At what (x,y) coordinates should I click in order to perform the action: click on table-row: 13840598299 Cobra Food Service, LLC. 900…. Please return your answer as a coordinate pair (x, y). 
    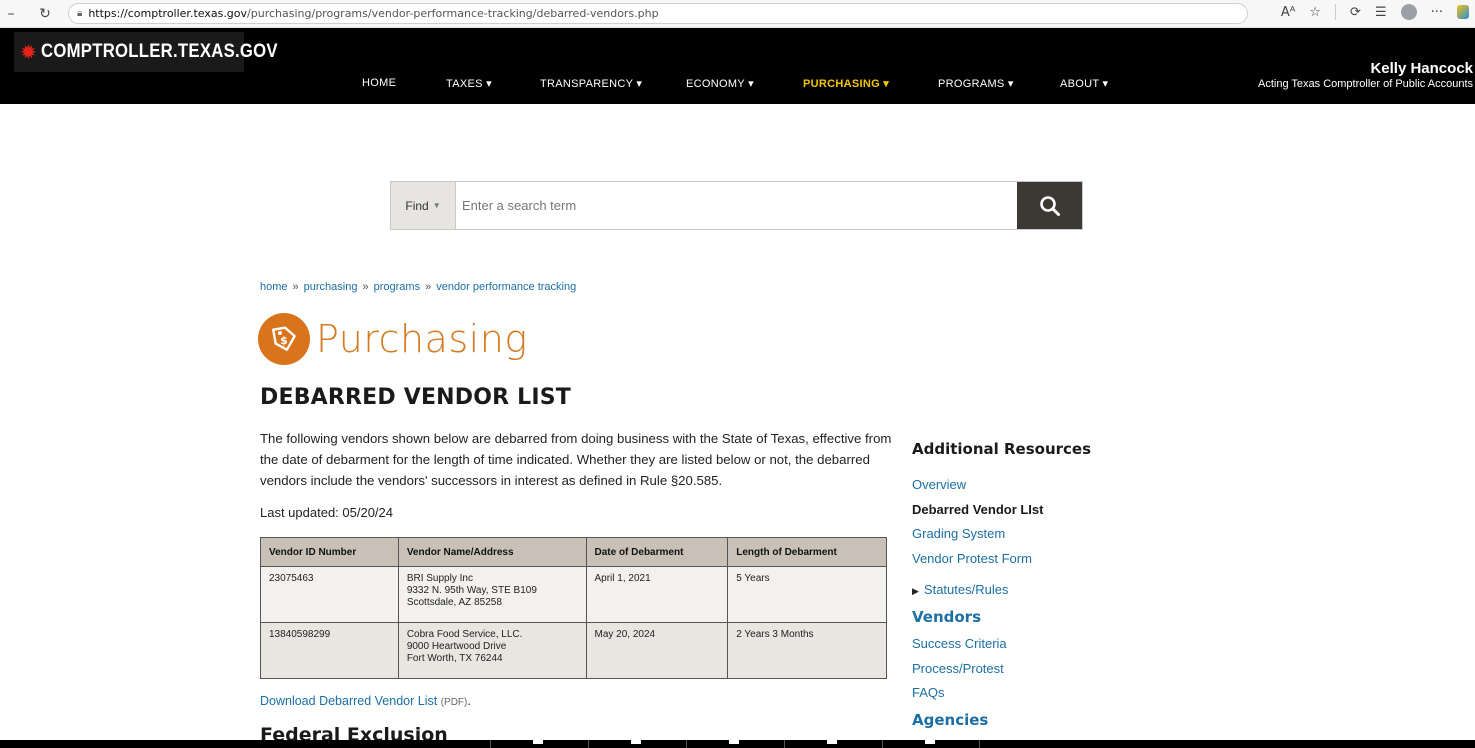
    Looking at the image, I should click on (573, 650).